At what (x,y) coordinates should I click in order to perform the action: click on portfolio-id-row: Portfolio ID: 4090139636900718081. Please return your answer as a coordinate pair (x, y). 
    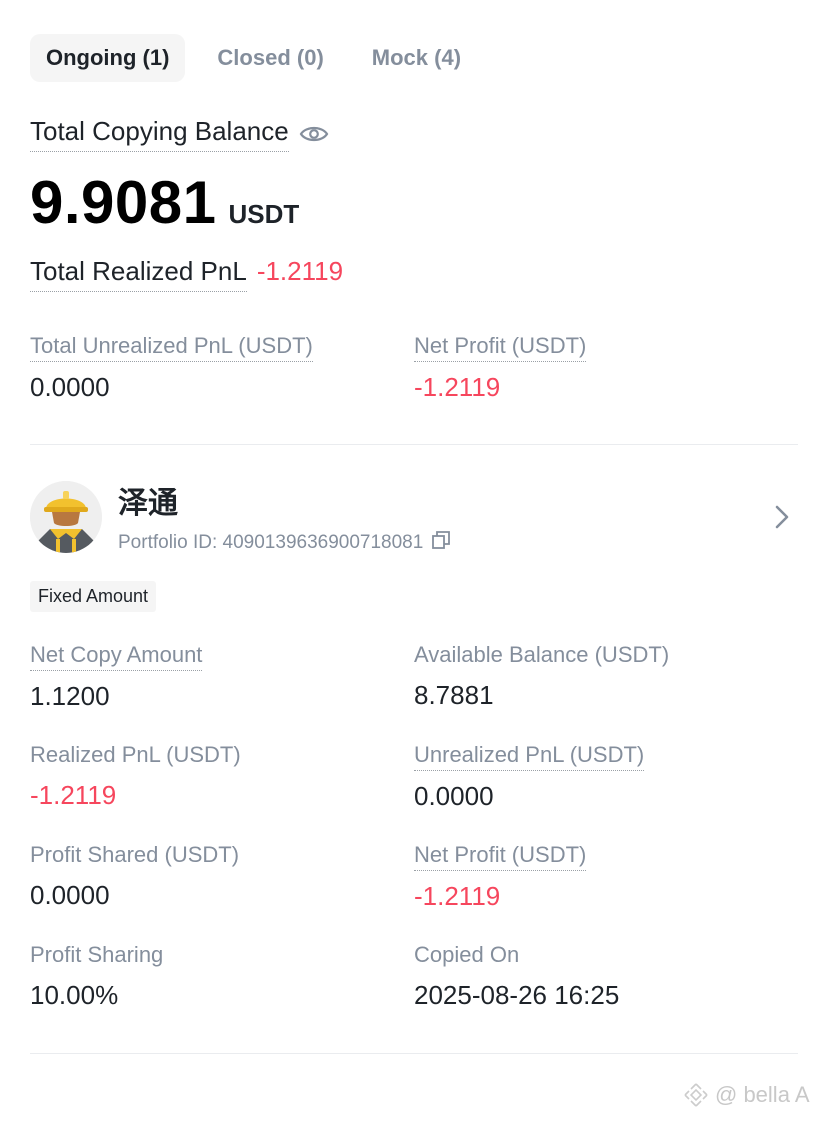
    Looking at the image, I should click on (284, 543).